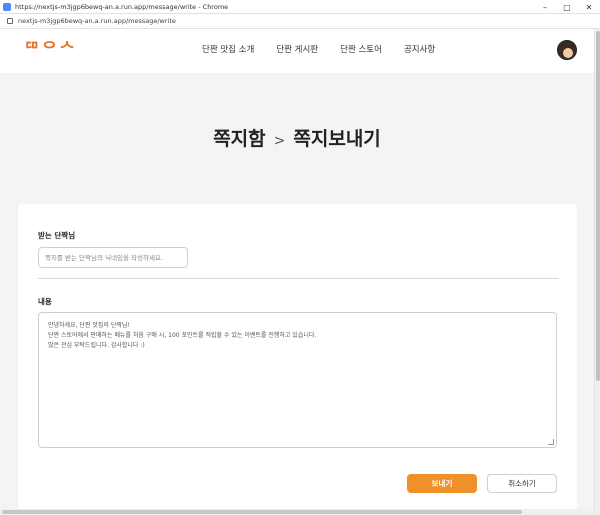 The width and height of the screenshot is (600, 515). What do you see at coordinates (45, 301) in the screenshot?
I see `content-label: 내용` at bounding box center [45, 301].